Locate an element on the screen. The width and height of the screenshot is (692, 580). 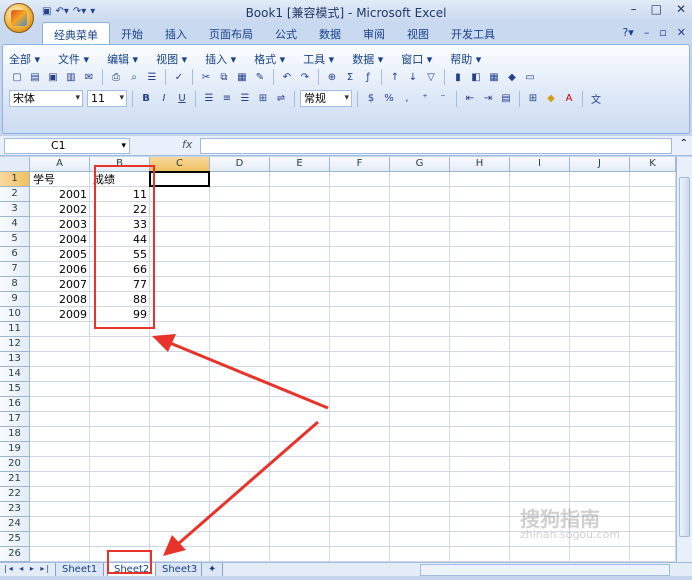
row-header: 26 is located at coordinates (15, 554).